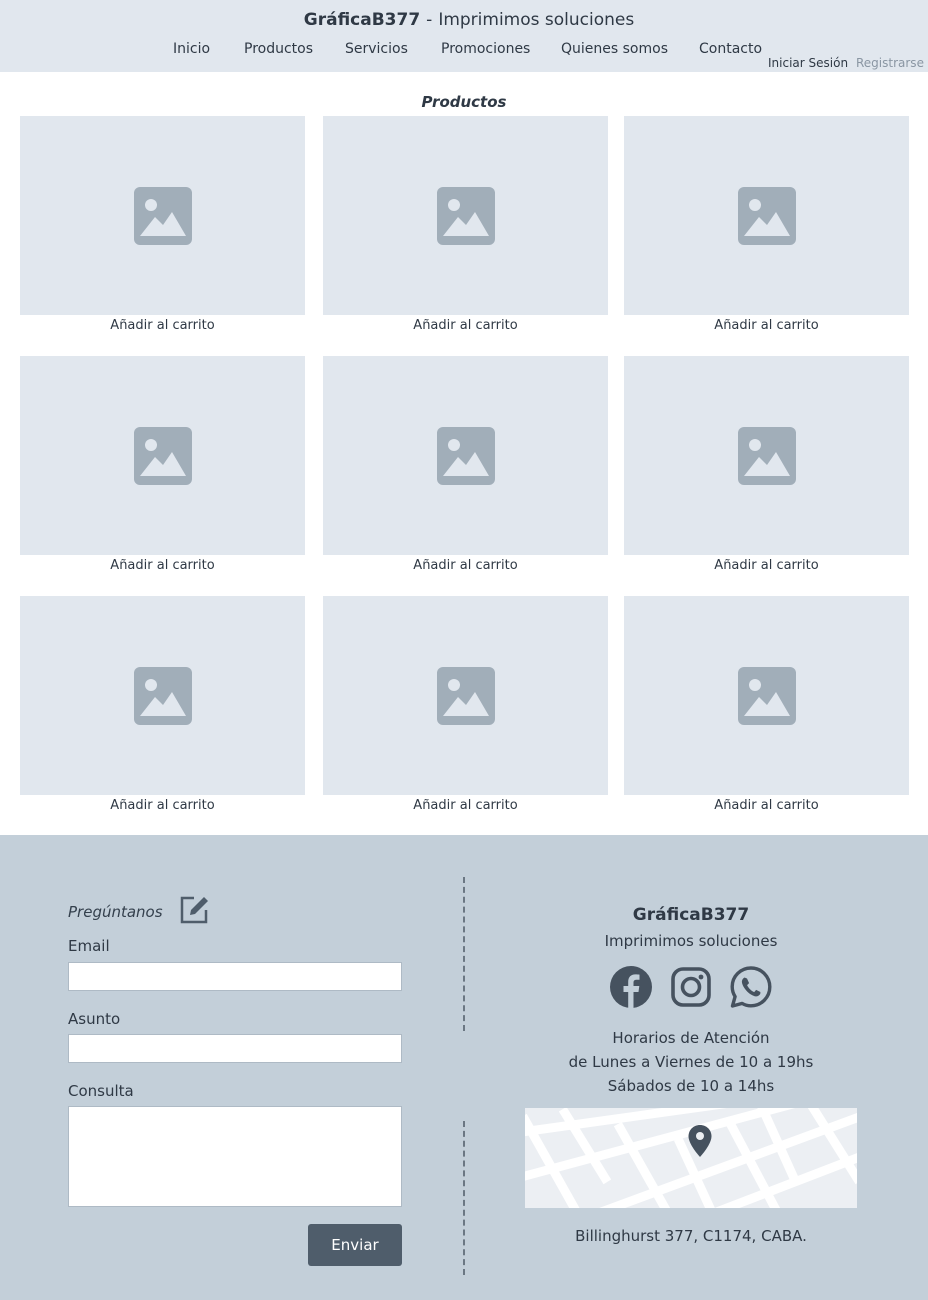 The height and width of the screenshot is (1300, 928). I want to click on brand-name: GráficaB377, so click(362, 20).